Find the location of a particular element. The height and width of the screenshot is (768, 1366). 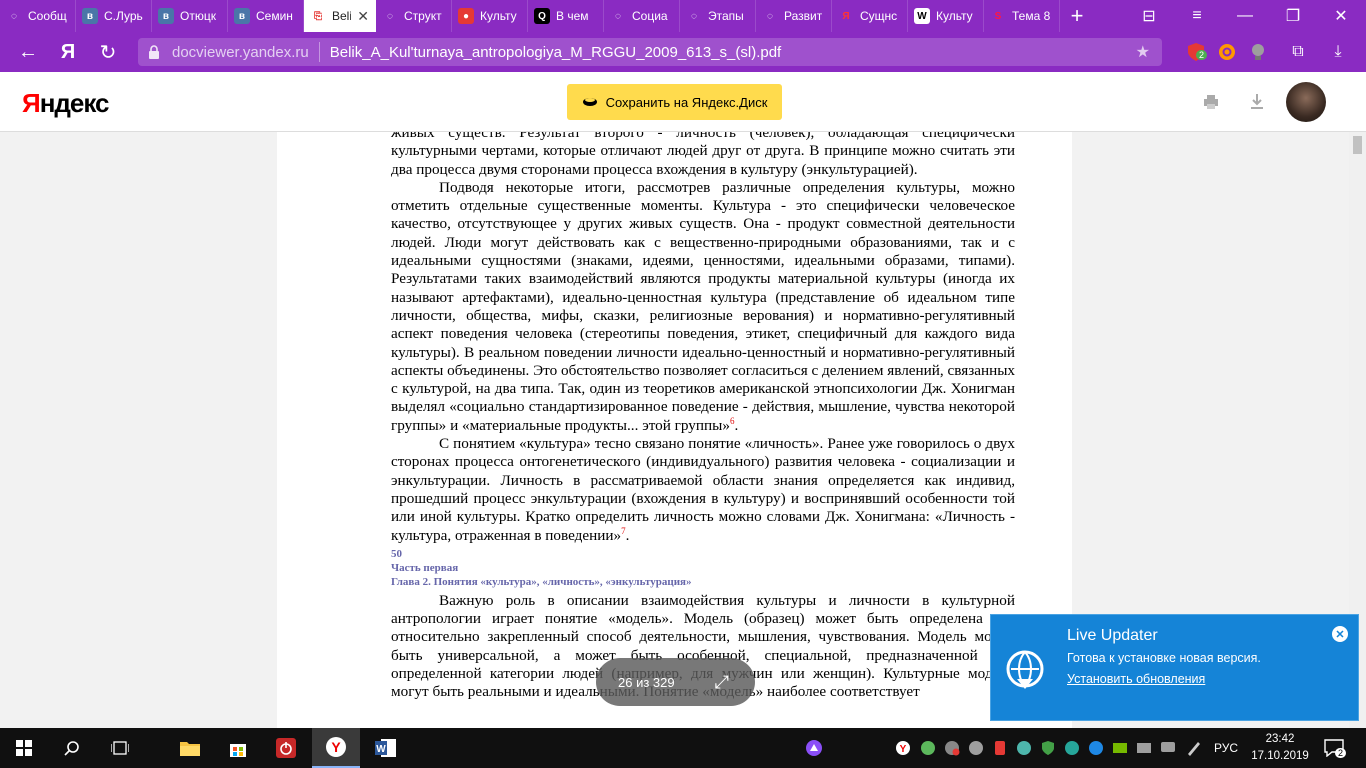

disk-icon is located at coordinates (590, 102).